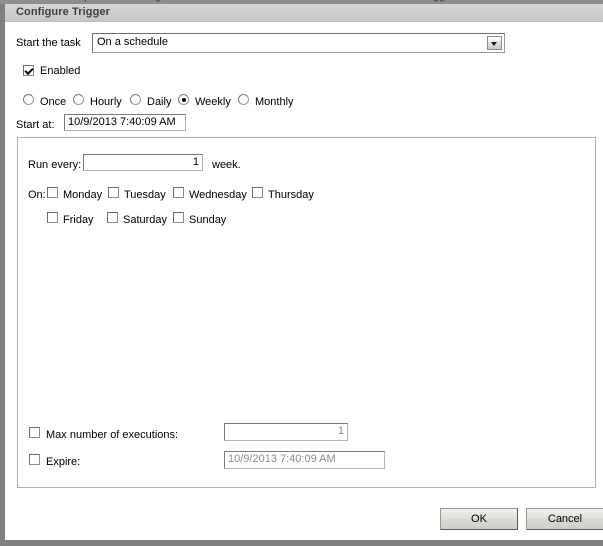 Image resolution: width=603 pixels, height=546 pixels. What do you see at coordinates (143, 162) in the screenshot?
I see `run-every-input: 1` at bounding box center [143, 162].